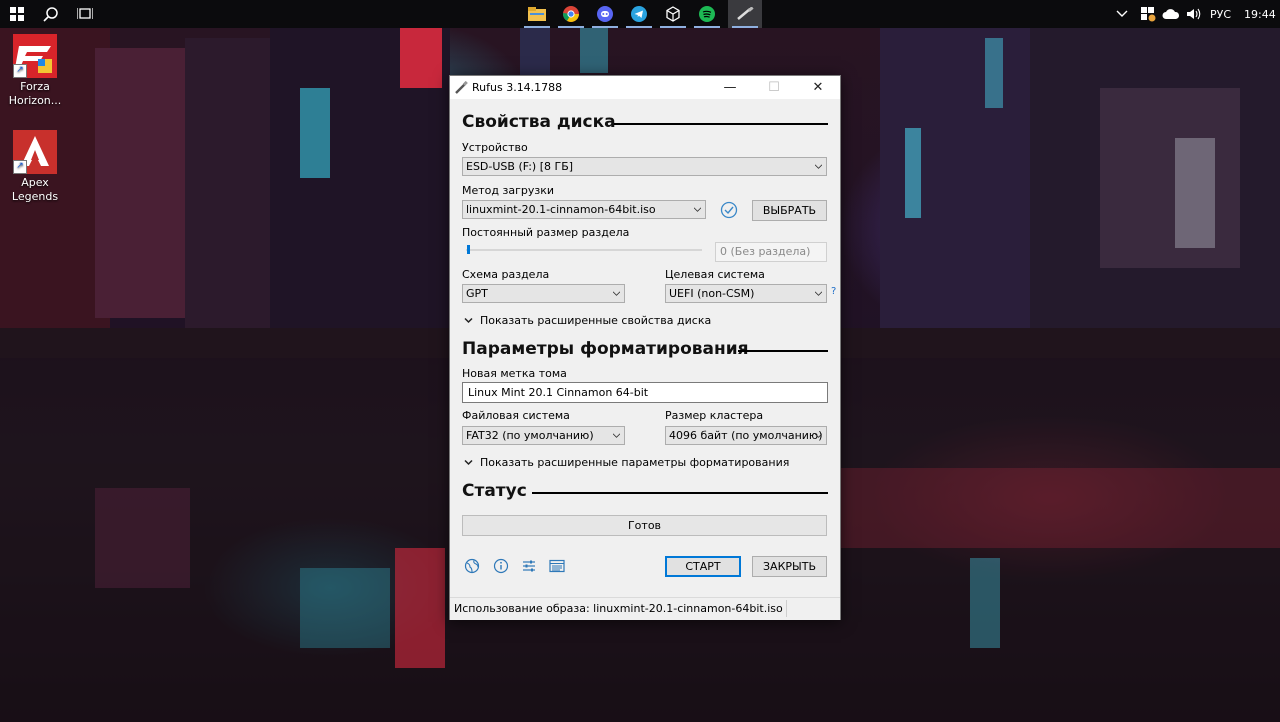  Describe the element at coordinates (495, 147) in the screenshot. I see `device-label: Устройство` at that location.